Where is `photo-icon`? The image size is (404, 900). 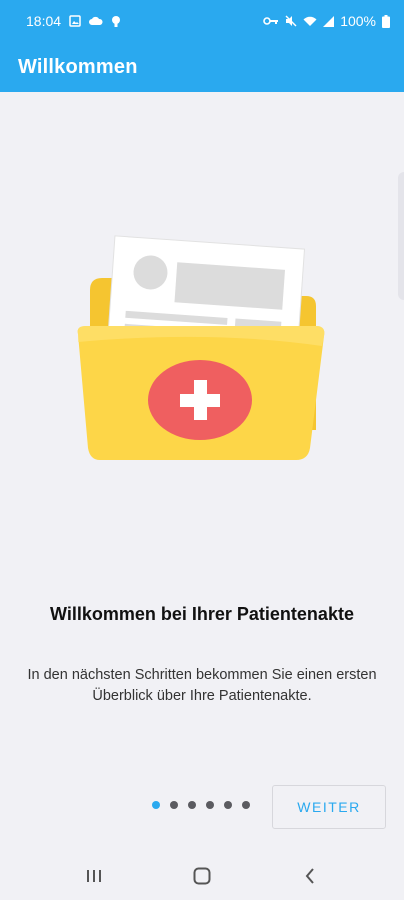 photo-icon is located at coordinates (75, 21).